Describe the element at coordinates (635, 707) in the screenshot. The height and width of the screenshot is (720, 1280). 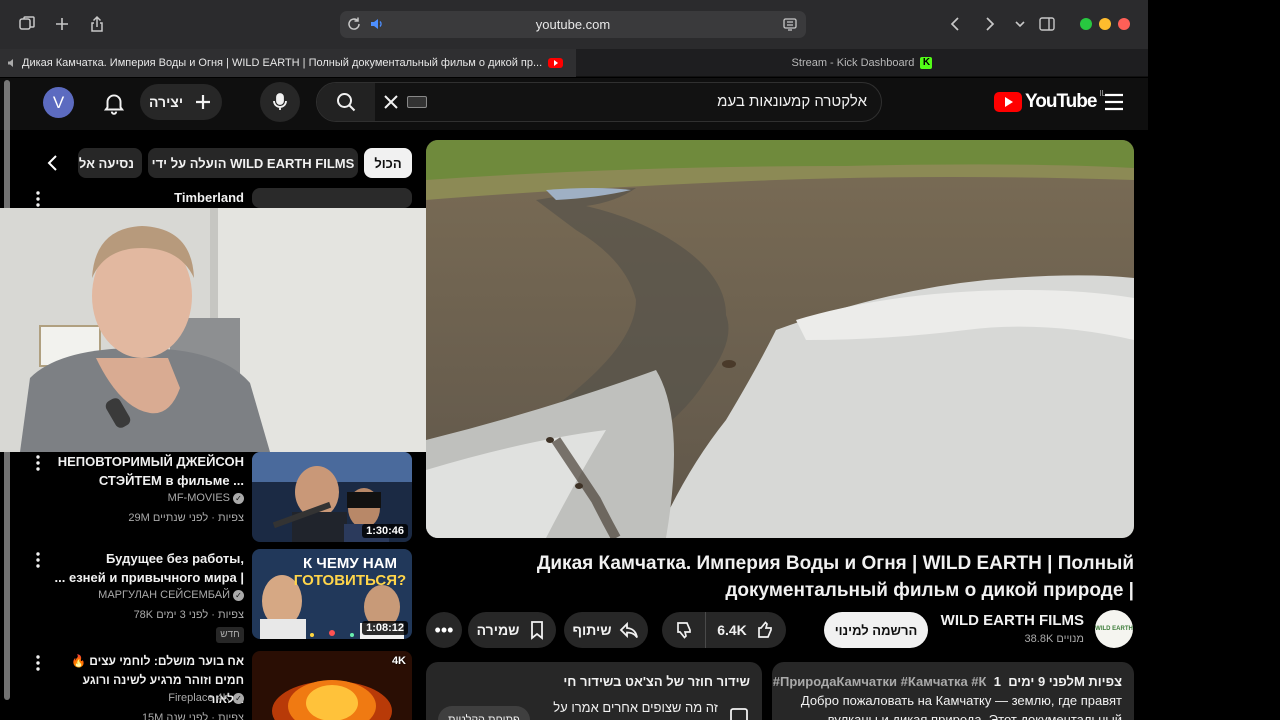
I see `live-chat-subtitle: זה מה שצופים אחרים אמרו על` at that location.